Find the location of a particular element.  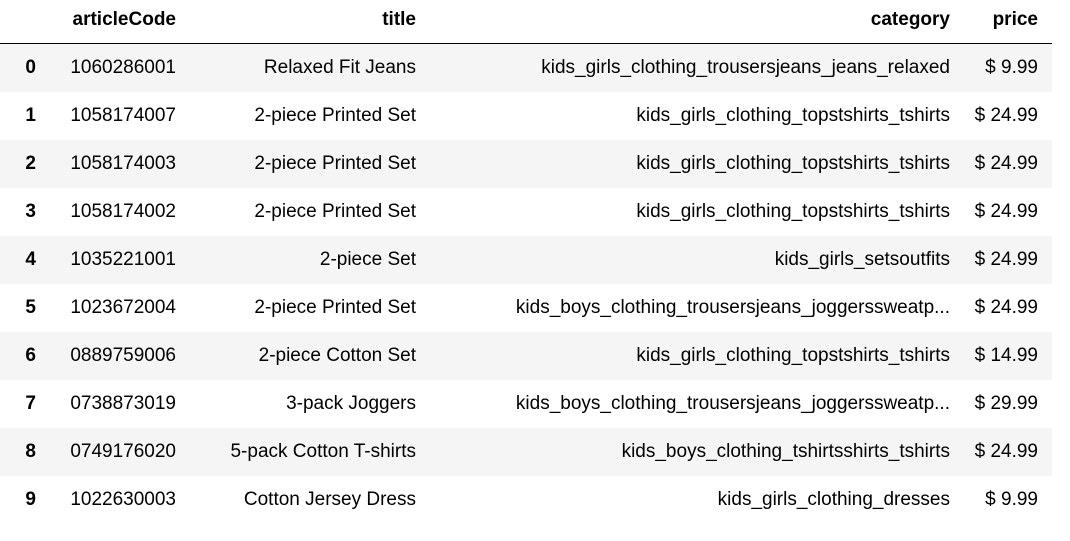

row-index: 7 is located at coordinates (30, 403).